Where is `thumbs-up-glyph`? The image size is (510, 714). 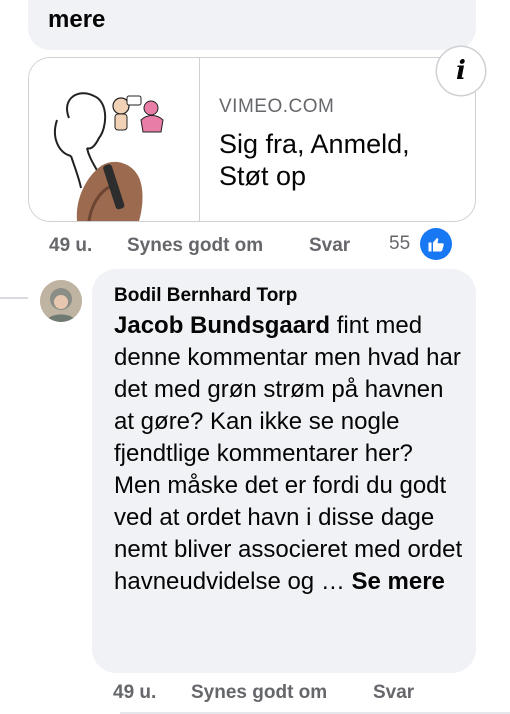
thumbs-up-glyph is located at coordinates (436, 245).